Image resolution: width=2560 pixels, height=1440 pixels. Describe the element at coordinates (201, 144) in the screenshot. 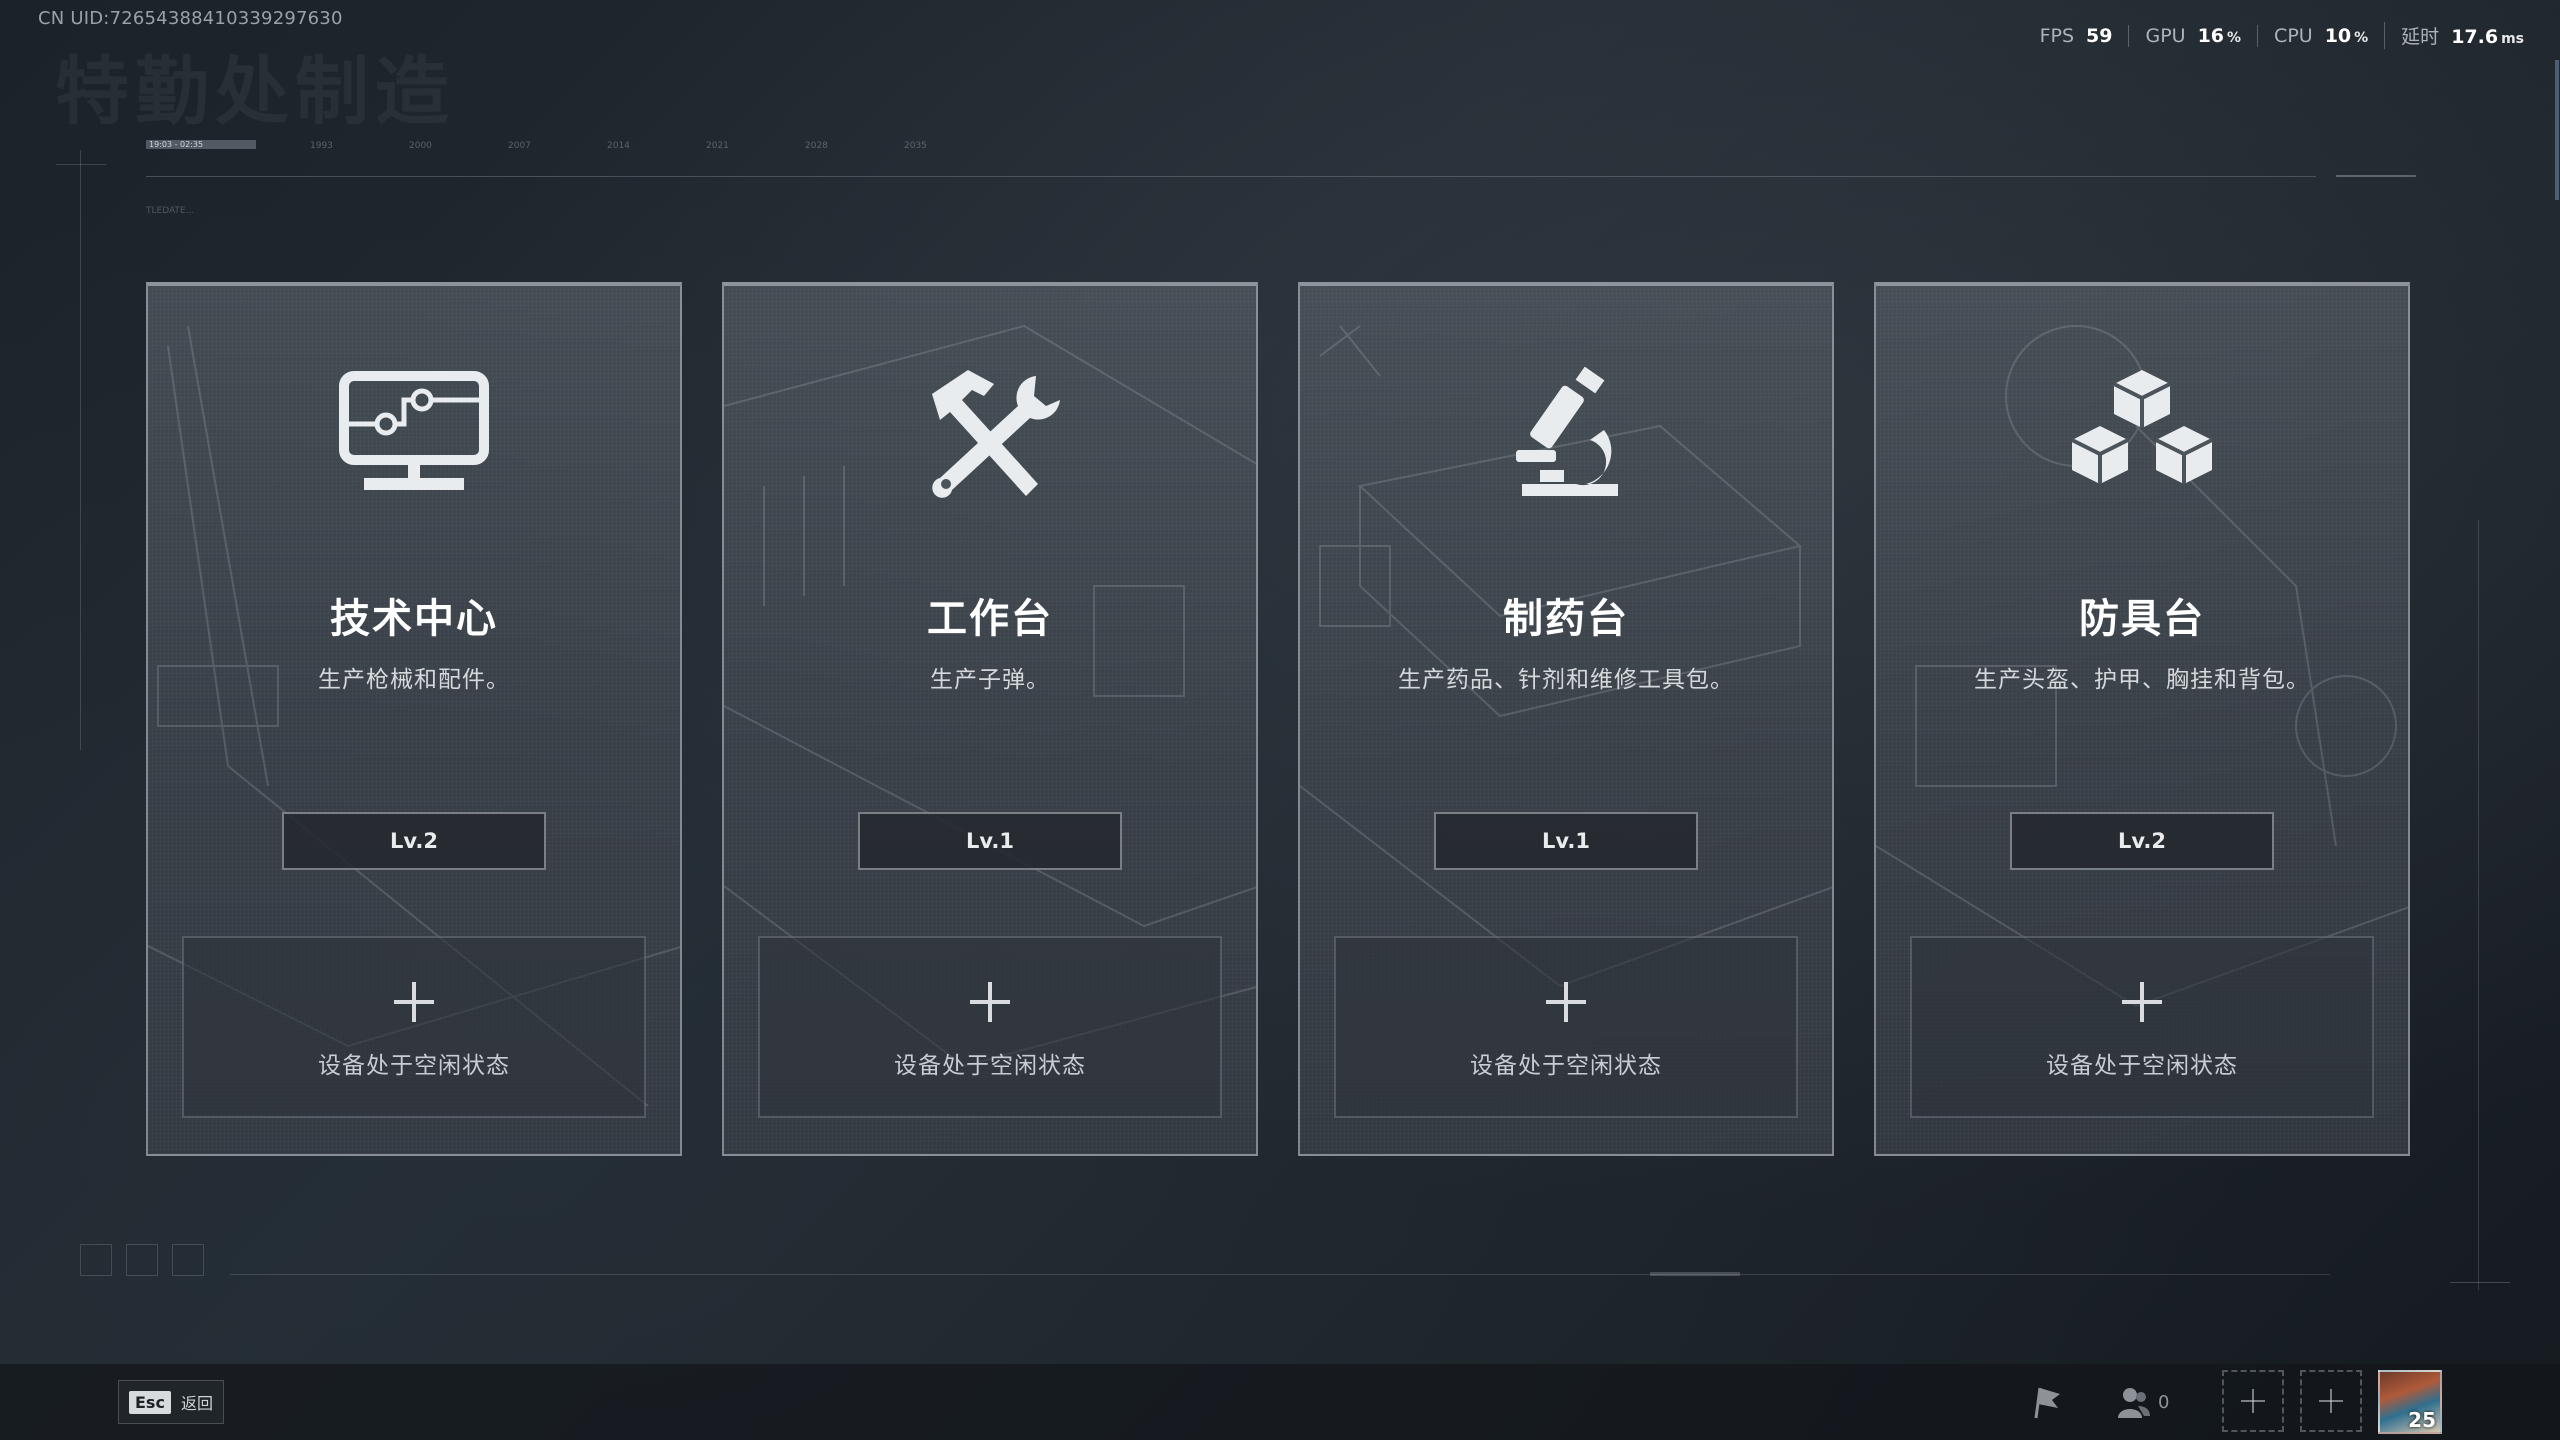

I see `timeline-active-range: 19:03 - 02:35` at that location.